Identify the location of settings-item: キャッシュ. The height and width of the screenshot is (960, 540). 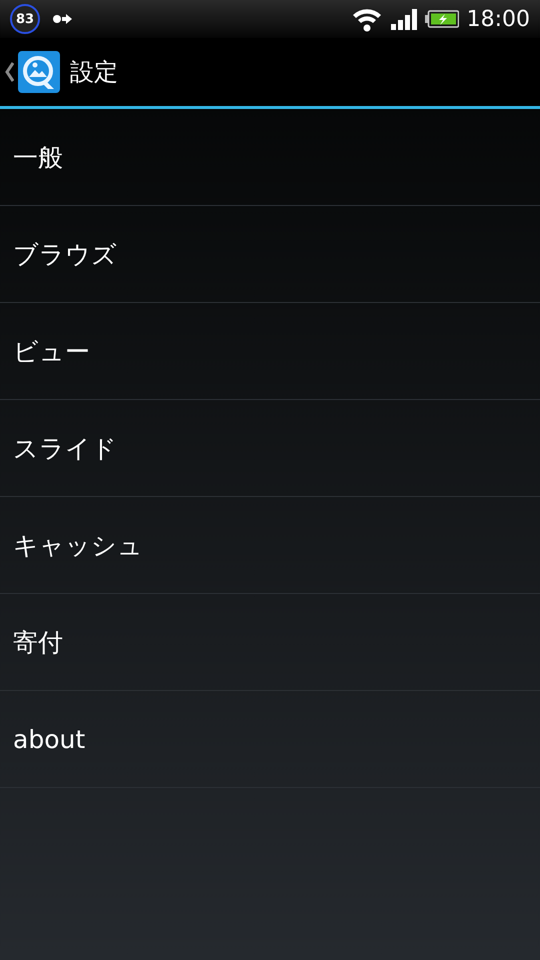
(270, 545).